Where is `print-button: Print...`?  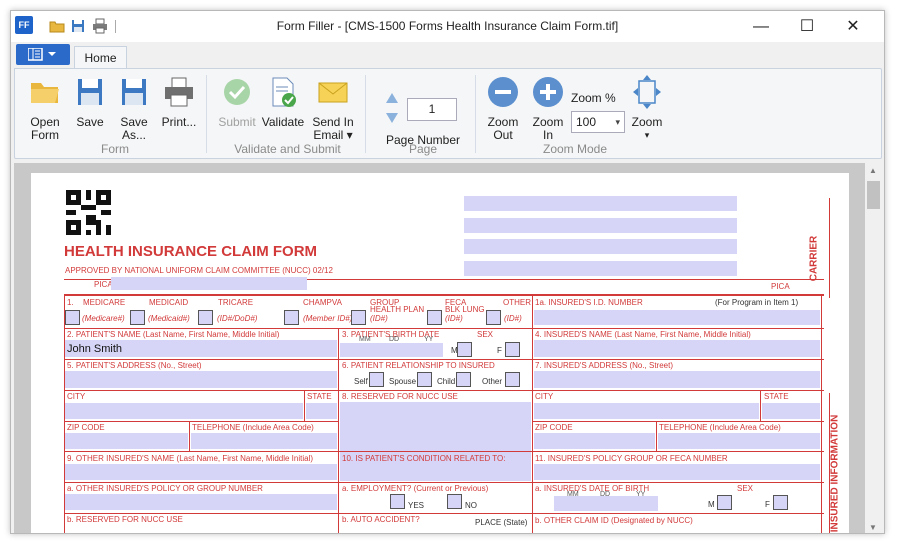
print-button: Print... is located at coordinates (179, 102).